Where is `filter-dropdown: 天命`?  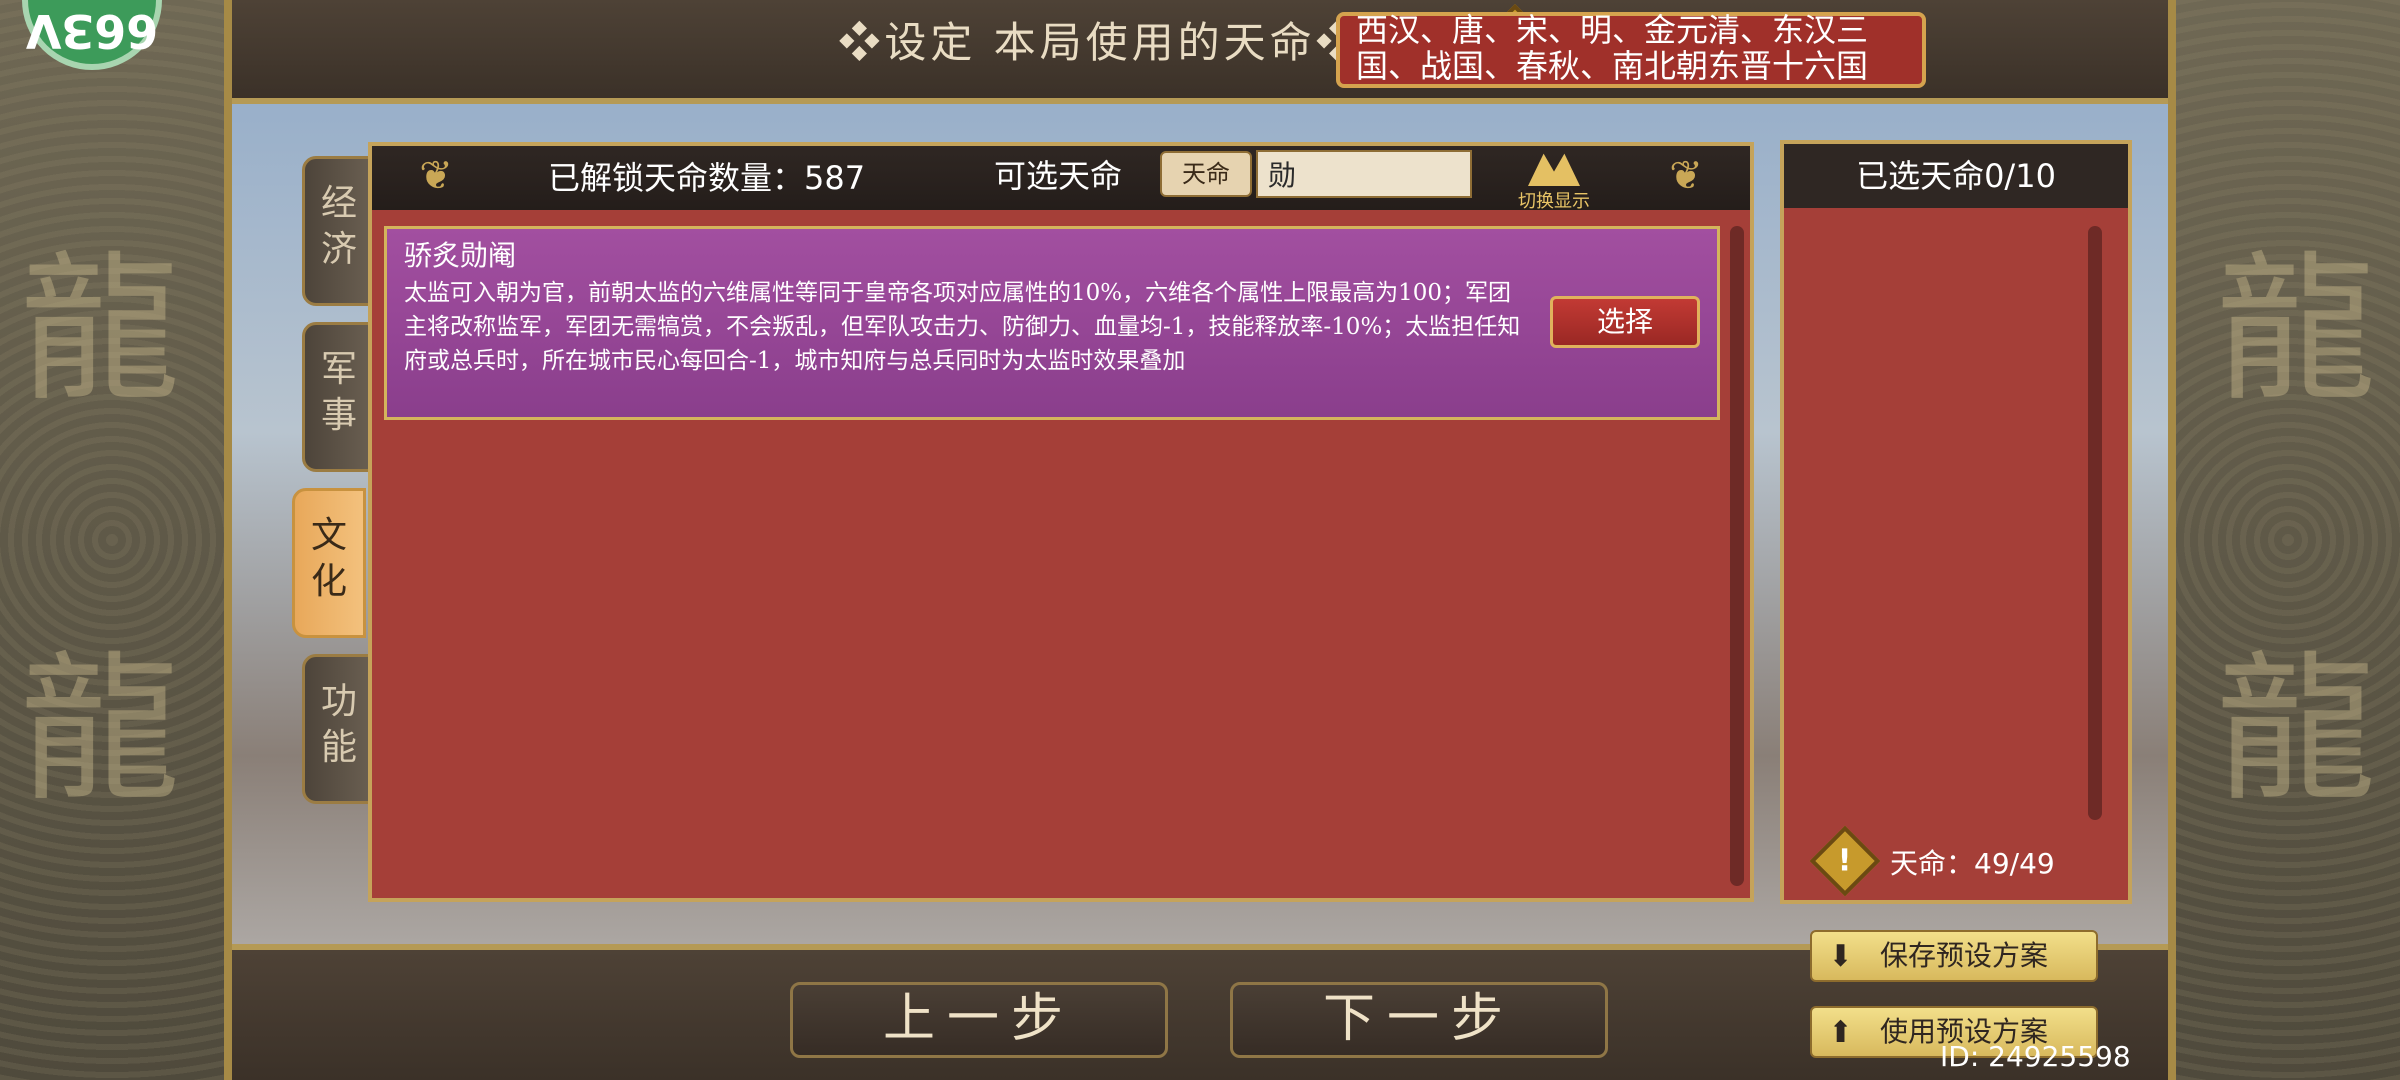 filter-dropdown: 天命 is located at coordinates (1206, 174).